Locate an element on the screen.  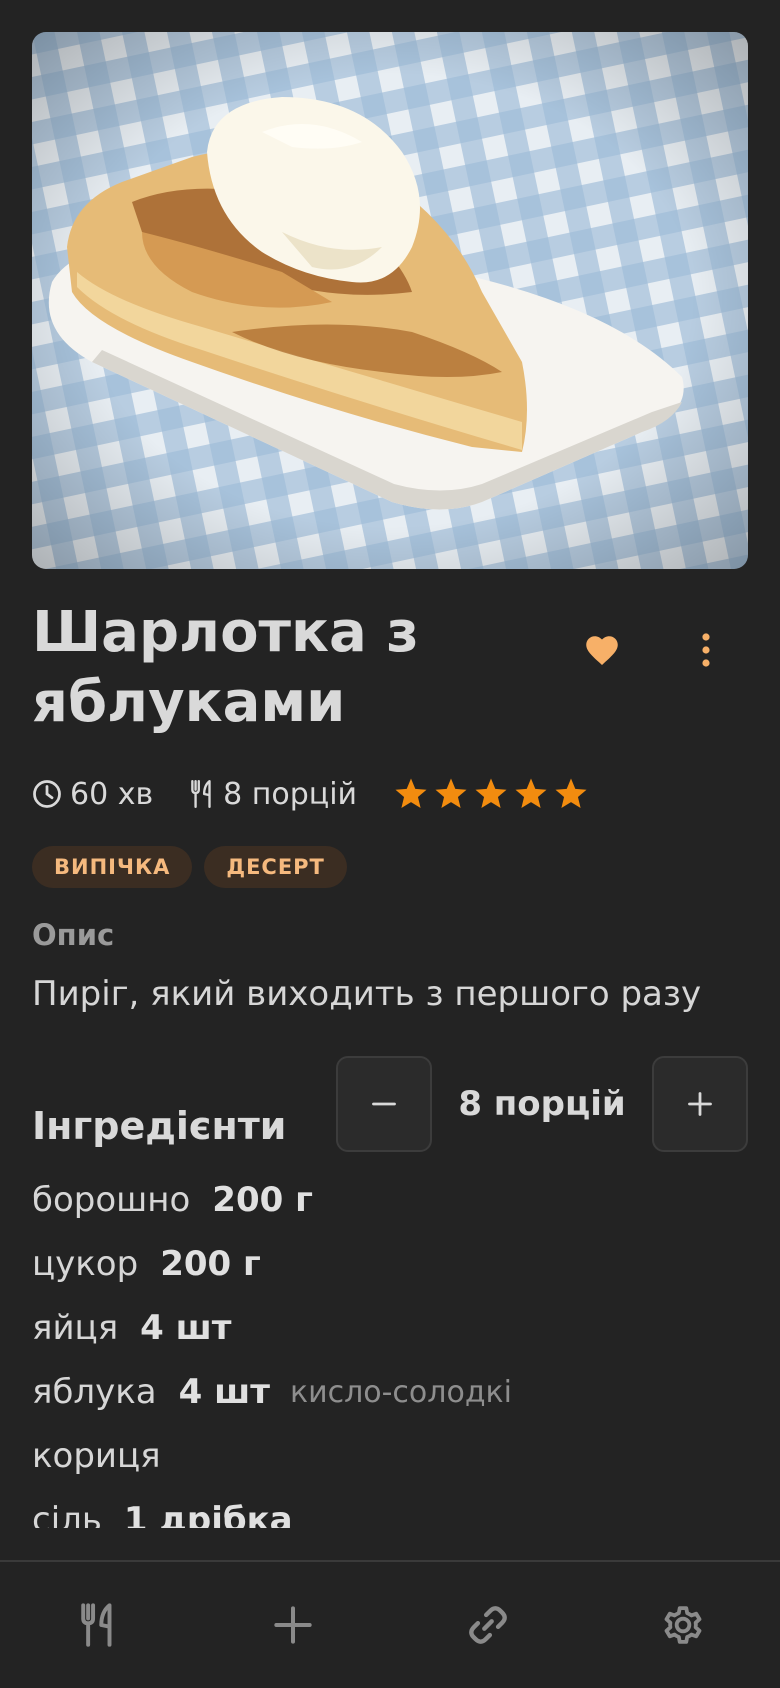
servings-info: 8 порцій is located at coordinates (273, 794).